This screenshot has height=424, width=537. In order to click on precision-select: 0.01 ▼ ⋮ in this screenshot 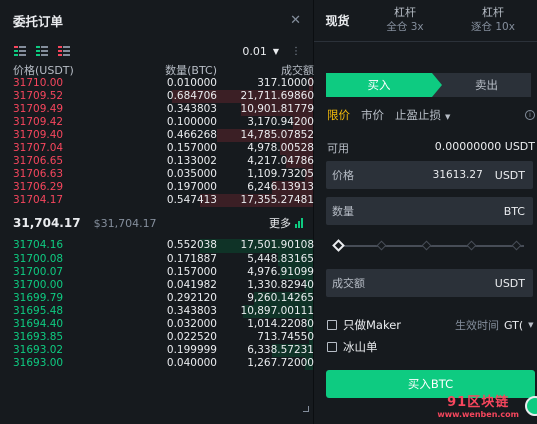, I will do `click(271, 51)`.